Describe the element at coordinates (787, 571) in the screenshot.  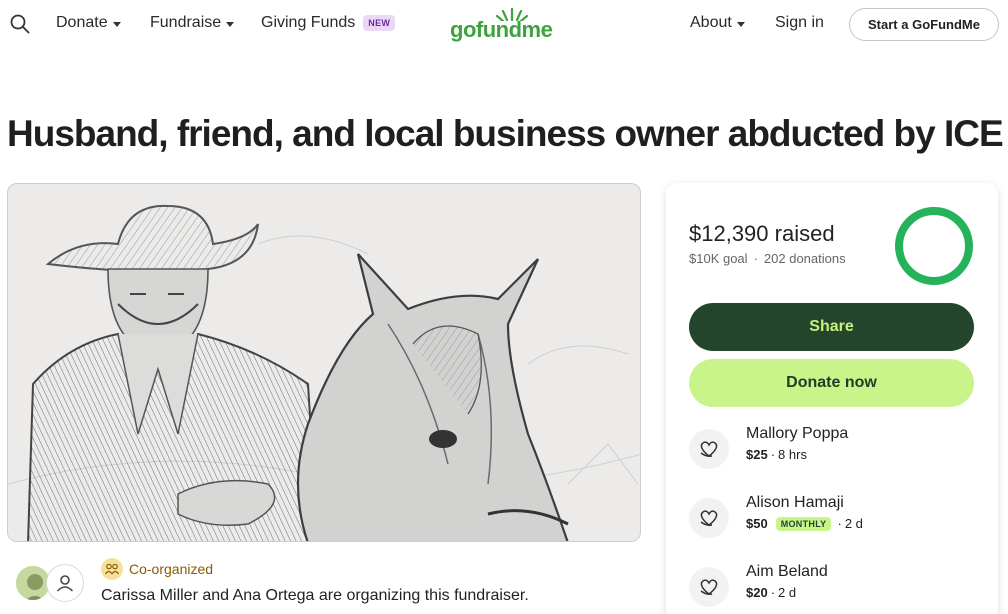
I see `donor-name: Aim Beland` at that location.